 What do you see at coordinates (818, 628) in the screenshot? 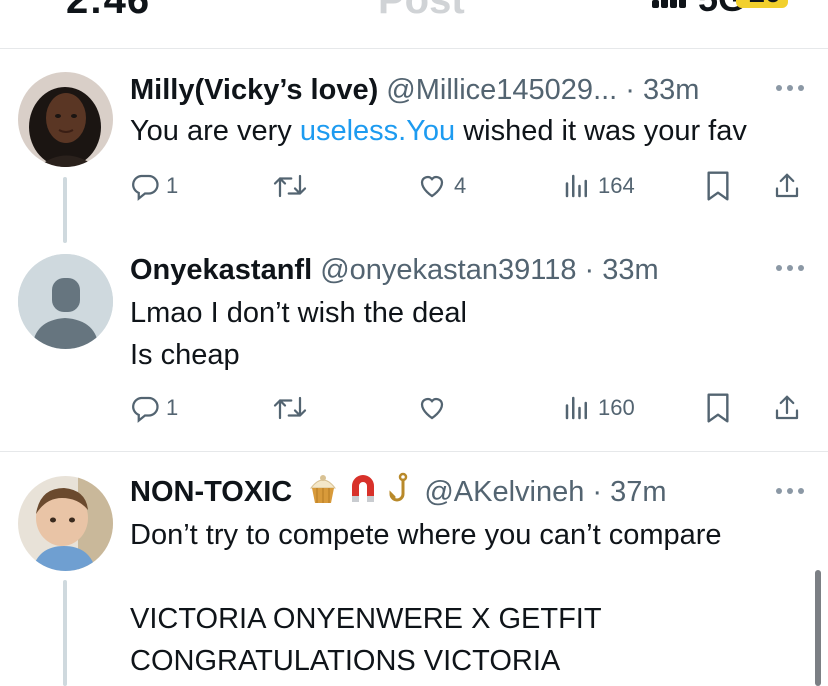
I see `scrollbar` at bounding box center [818, 628].